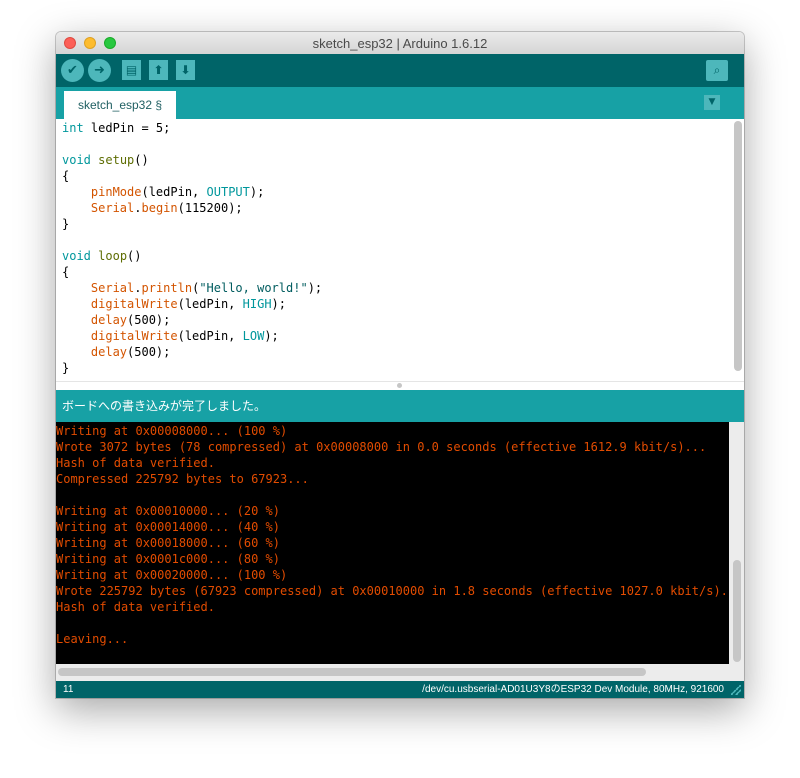 The image size is (800, 778). I want to click on checkmark-icon: ✔, so click(72, 70).